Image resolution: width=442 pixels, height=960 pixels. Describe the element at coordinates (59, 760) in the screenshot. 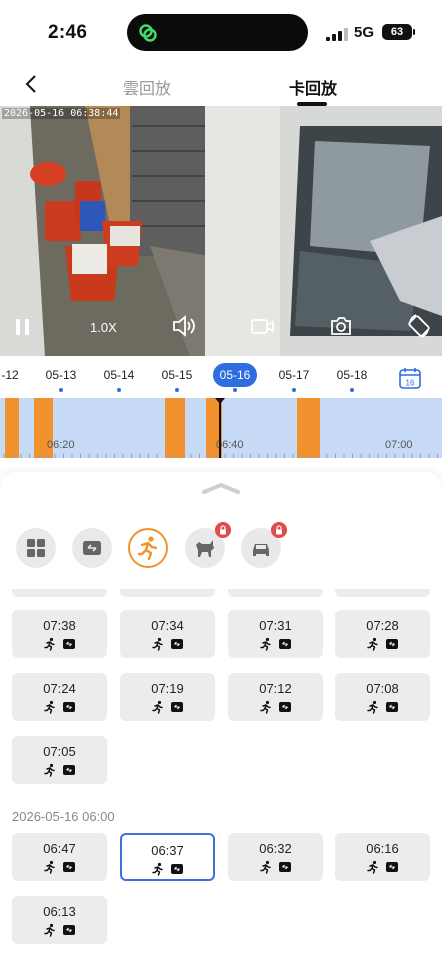

I see `event-card: 07:05` at that location.